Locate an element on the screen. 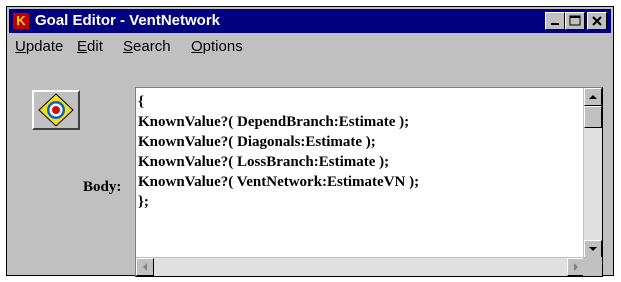 The image size is (621, 282). arrow-up-icon is located at coordinates (593, 97).